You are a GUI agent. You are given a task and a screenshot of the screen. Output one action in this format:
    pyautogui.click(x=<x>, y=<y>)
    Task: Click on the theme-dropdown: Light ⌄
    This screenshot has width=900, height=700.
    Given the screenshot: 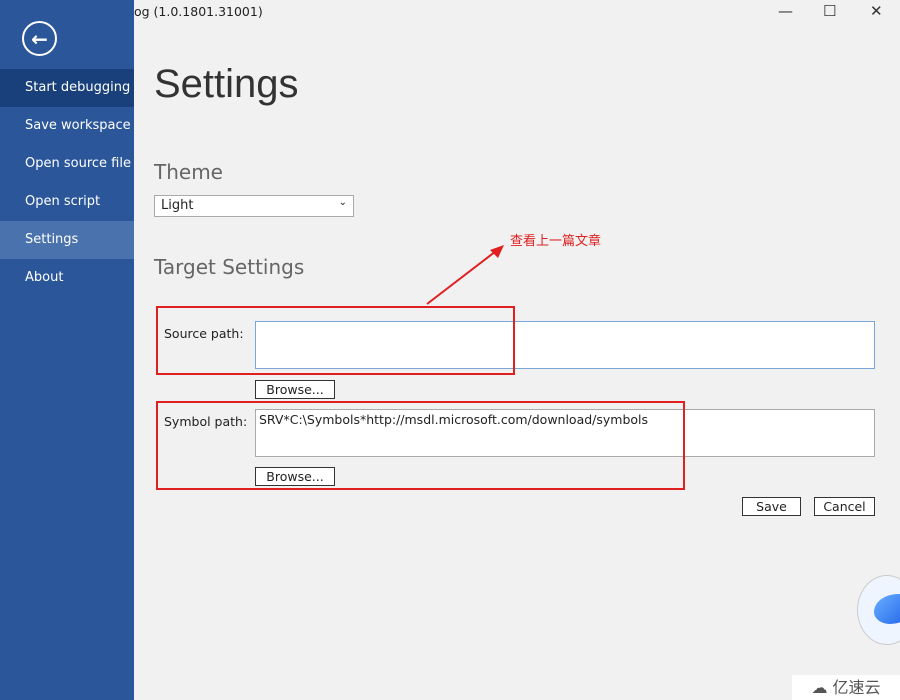 What is the action you would take?
    pyautogui.click(x=254, y=206)
    